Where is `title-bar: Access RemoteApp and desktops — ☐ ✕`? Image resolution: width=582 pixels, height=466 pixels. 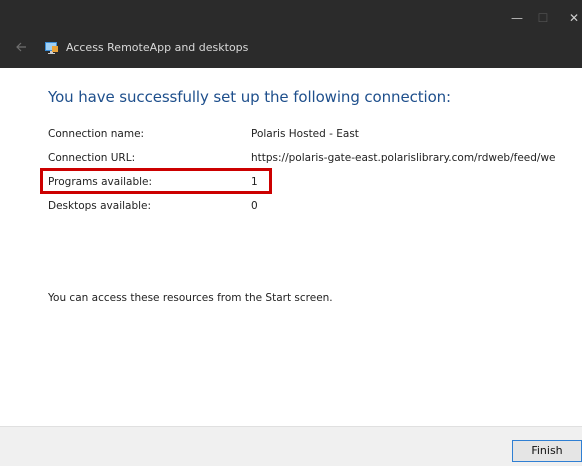
title-bar: Access RemoteApp and desktops — ☐ ✕ is located at coordinates (291, 34).